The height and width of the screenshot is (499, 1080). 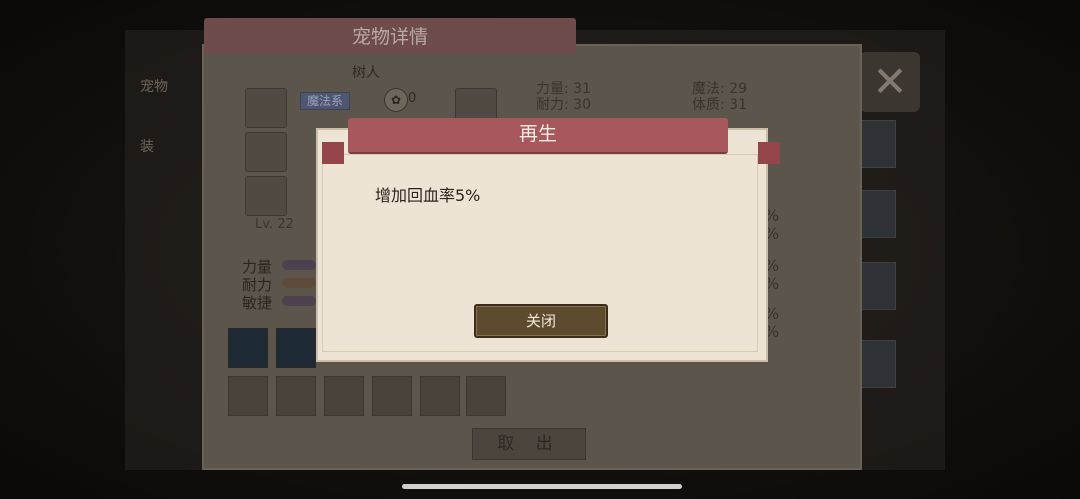 What do you see at coordinates (366, 73) in the screenshot?
I see `pet-name: 树人` at bounding box center [366, 73].